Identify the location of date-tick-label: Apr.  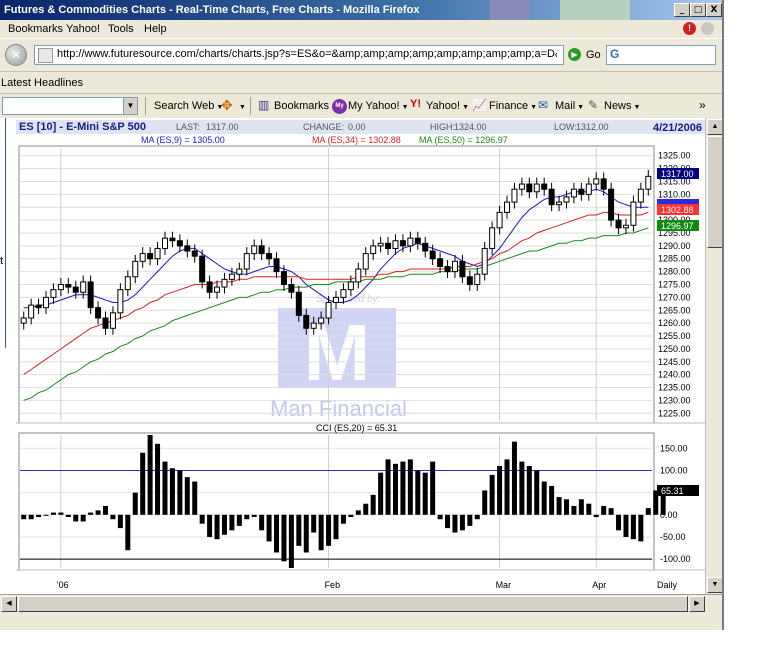
(599, 585).